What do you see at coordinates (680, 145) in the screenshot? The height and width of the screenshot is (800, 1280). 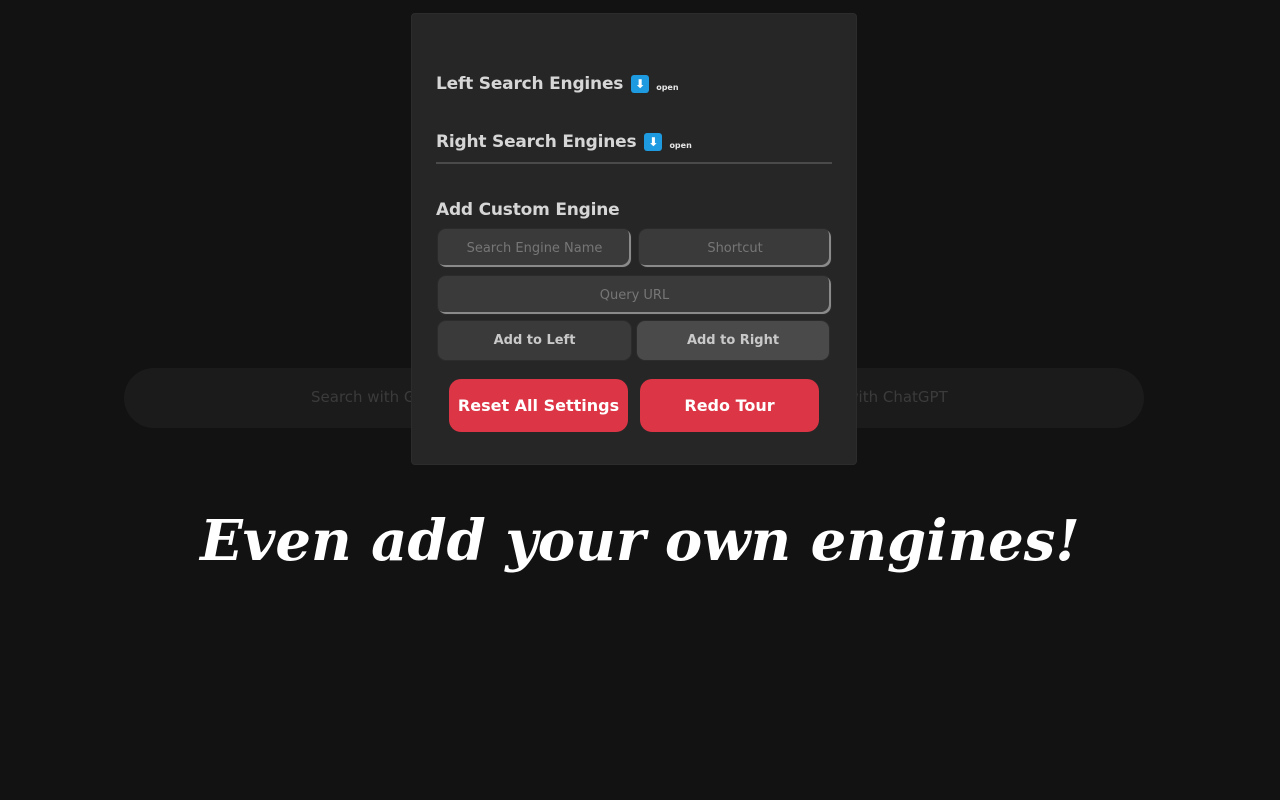 I see `right-engines-open-toggle: open` at bounding box center [680, 145].